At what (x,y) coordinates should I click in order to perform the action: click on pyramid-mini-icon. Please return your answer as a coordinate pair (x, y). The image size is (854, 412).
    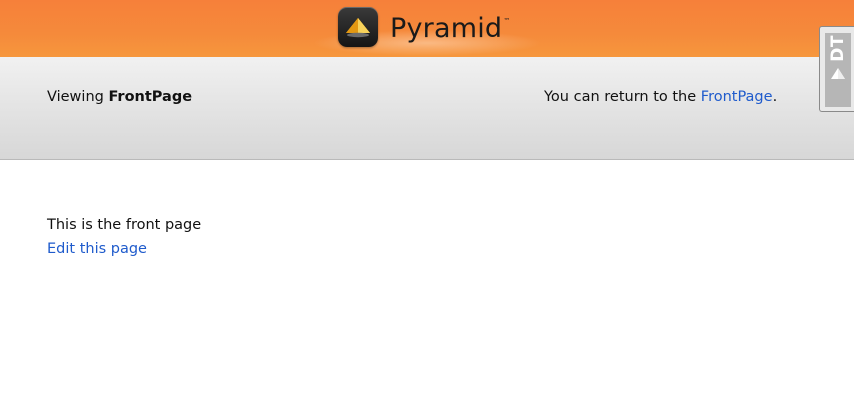
    Looking at the image, I should click on (838, 76).